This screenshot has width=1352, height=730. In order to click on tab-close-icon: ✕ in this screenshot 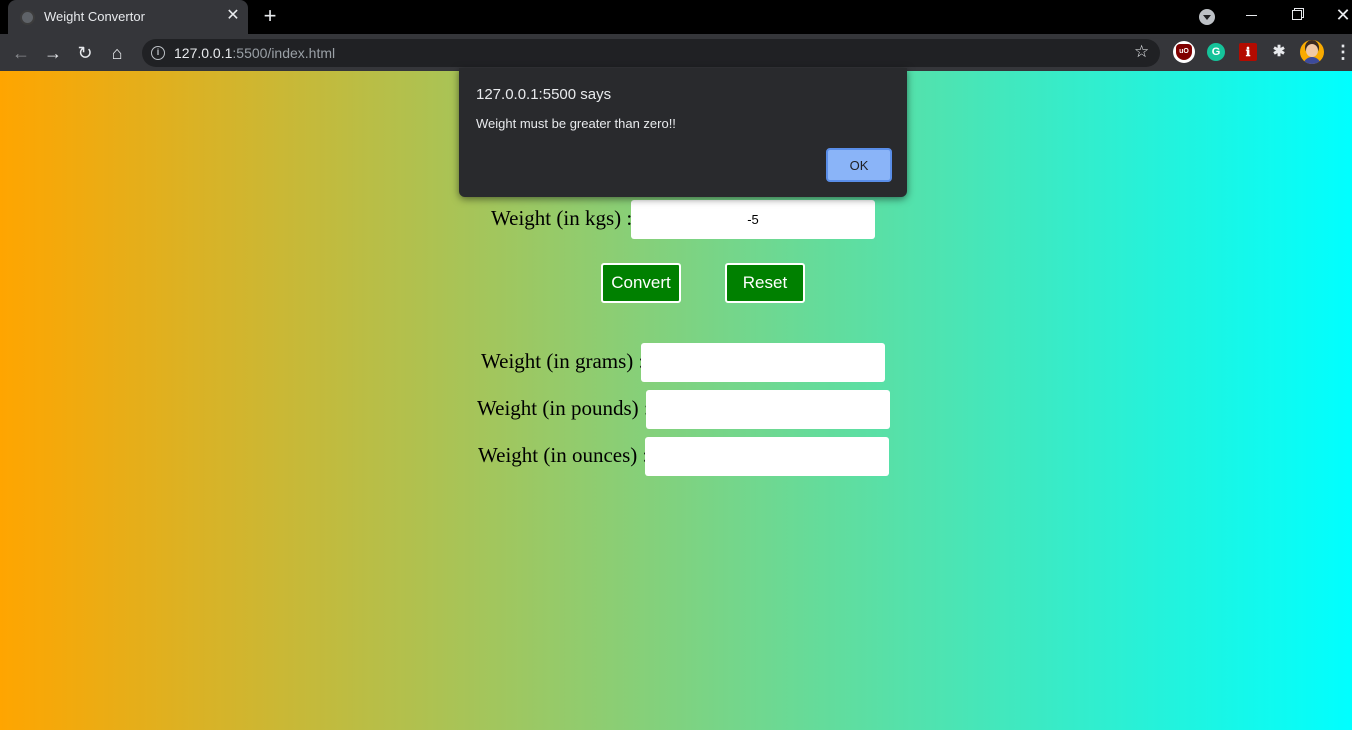, I will do `click(233, 16)`.